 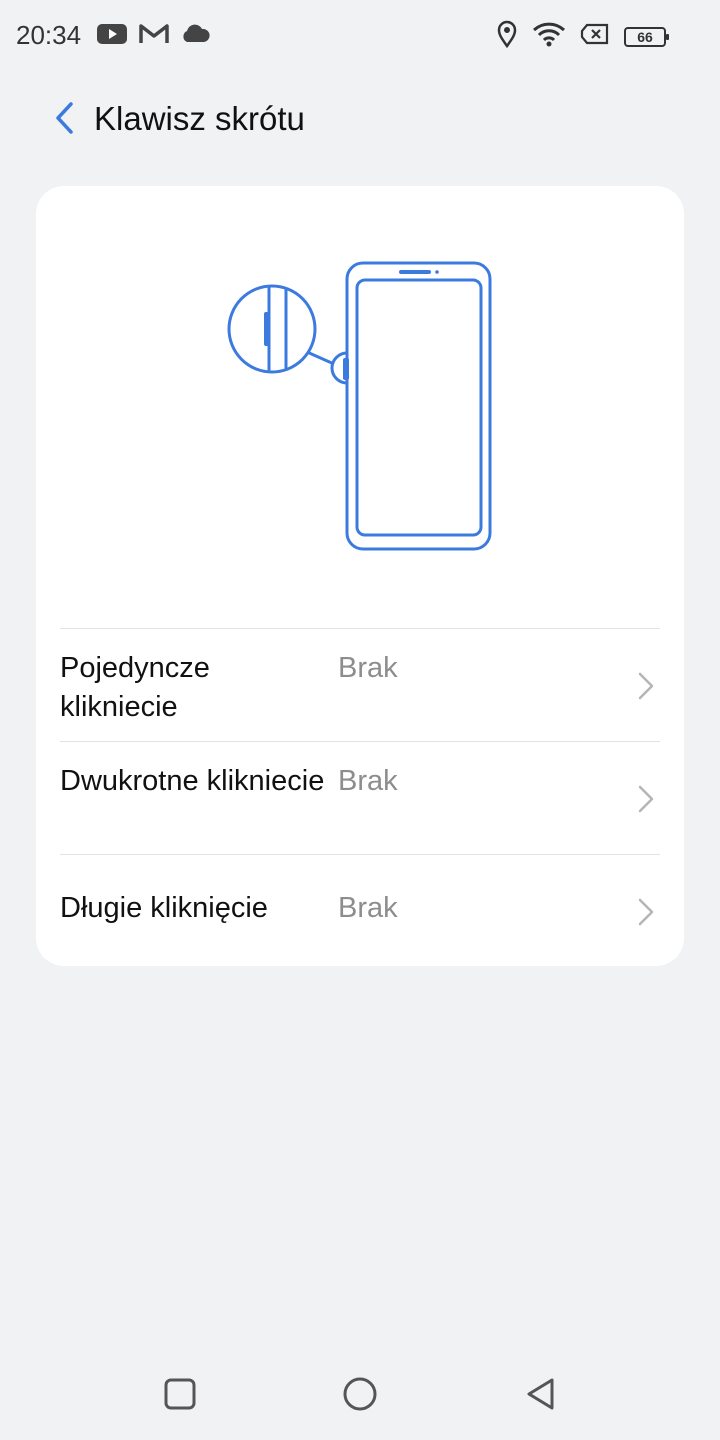 I want to click on battery-icon: 66, so click(x=646, y=36).